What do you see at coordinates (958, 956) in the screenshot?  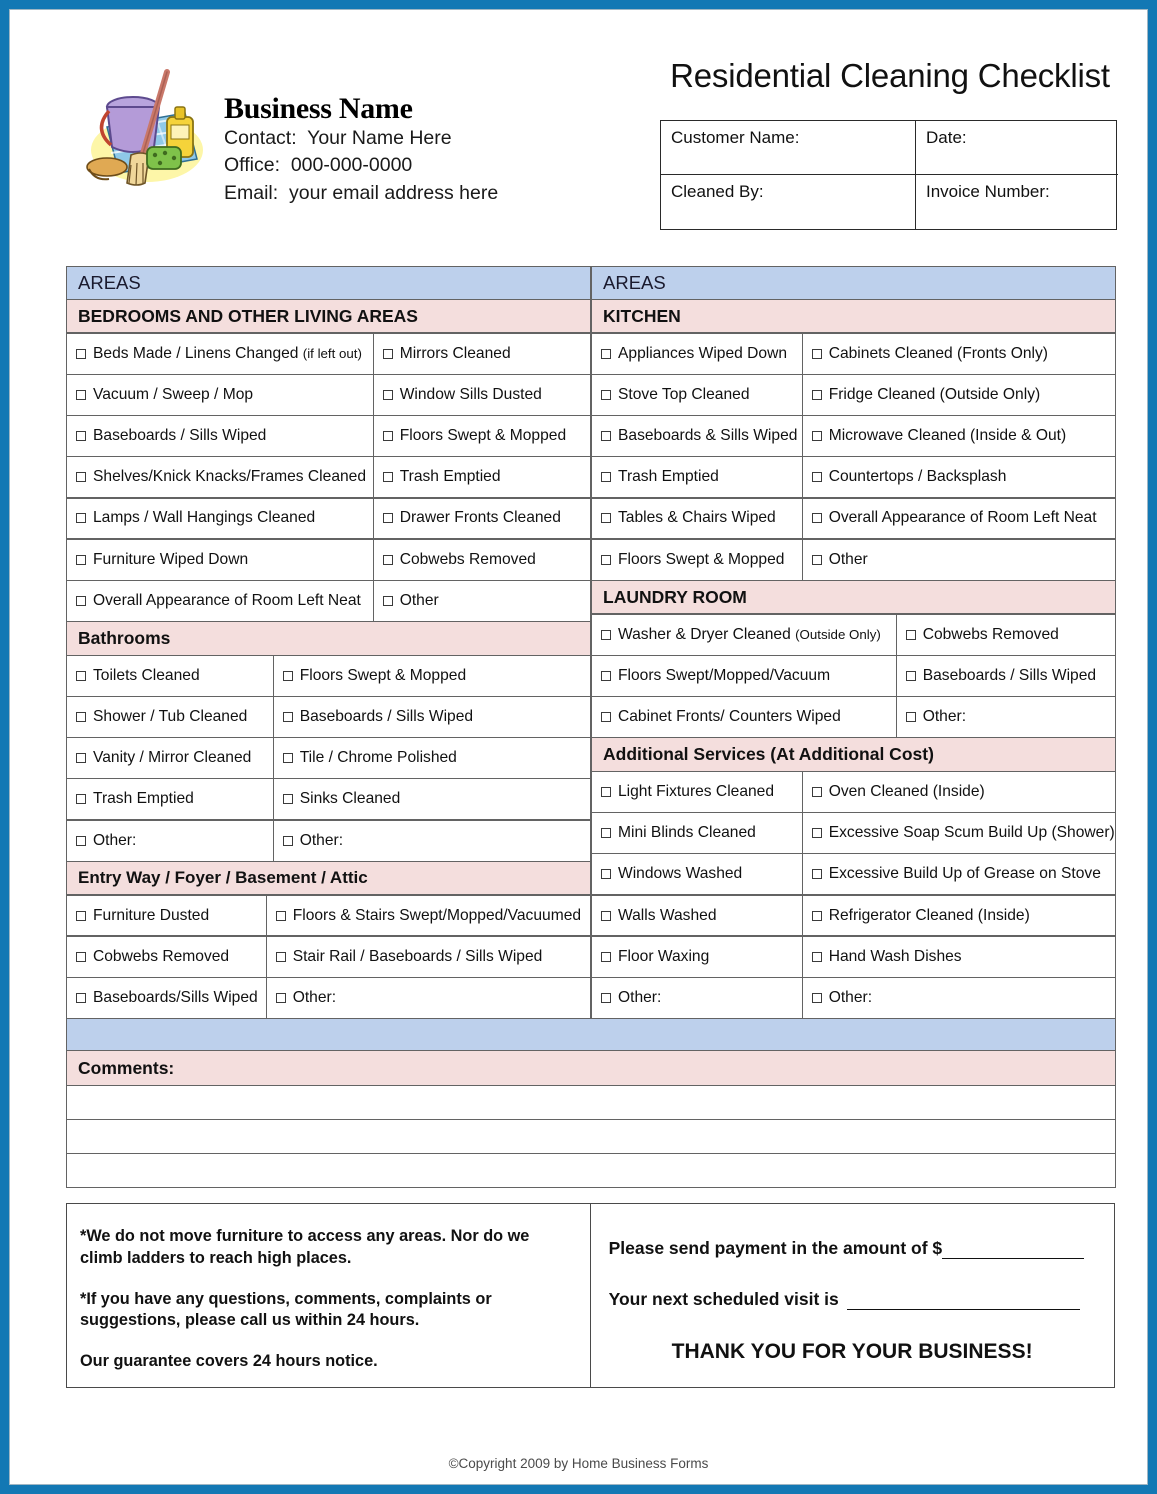 I see `checklist-item: Hand Wash Dishes` at bounding box center [958, 956].